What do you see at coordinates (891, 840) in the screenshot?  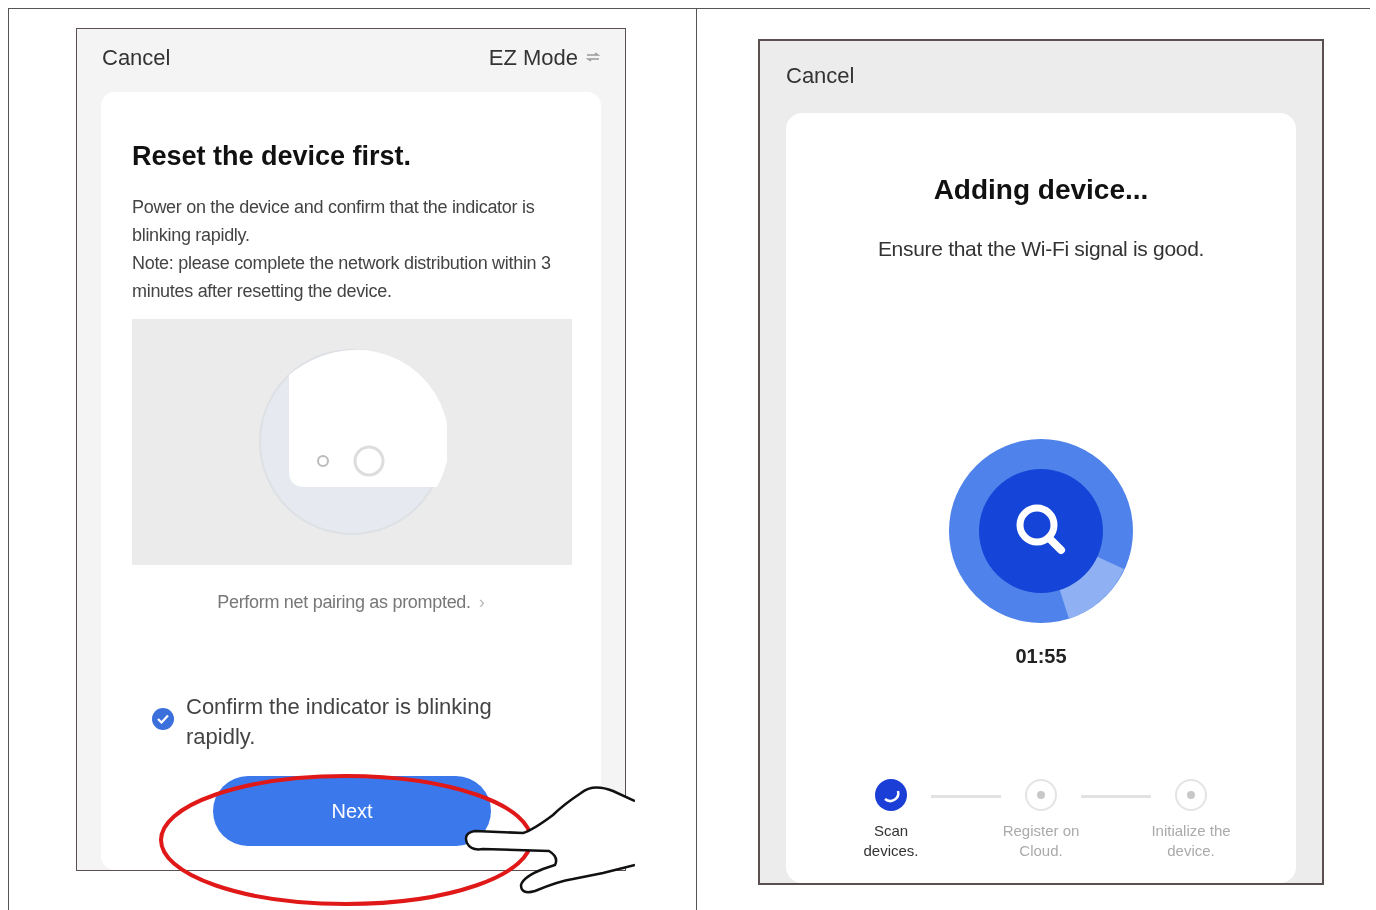 I see `step-label: Scan devices.` at bounding box center [891, 840].